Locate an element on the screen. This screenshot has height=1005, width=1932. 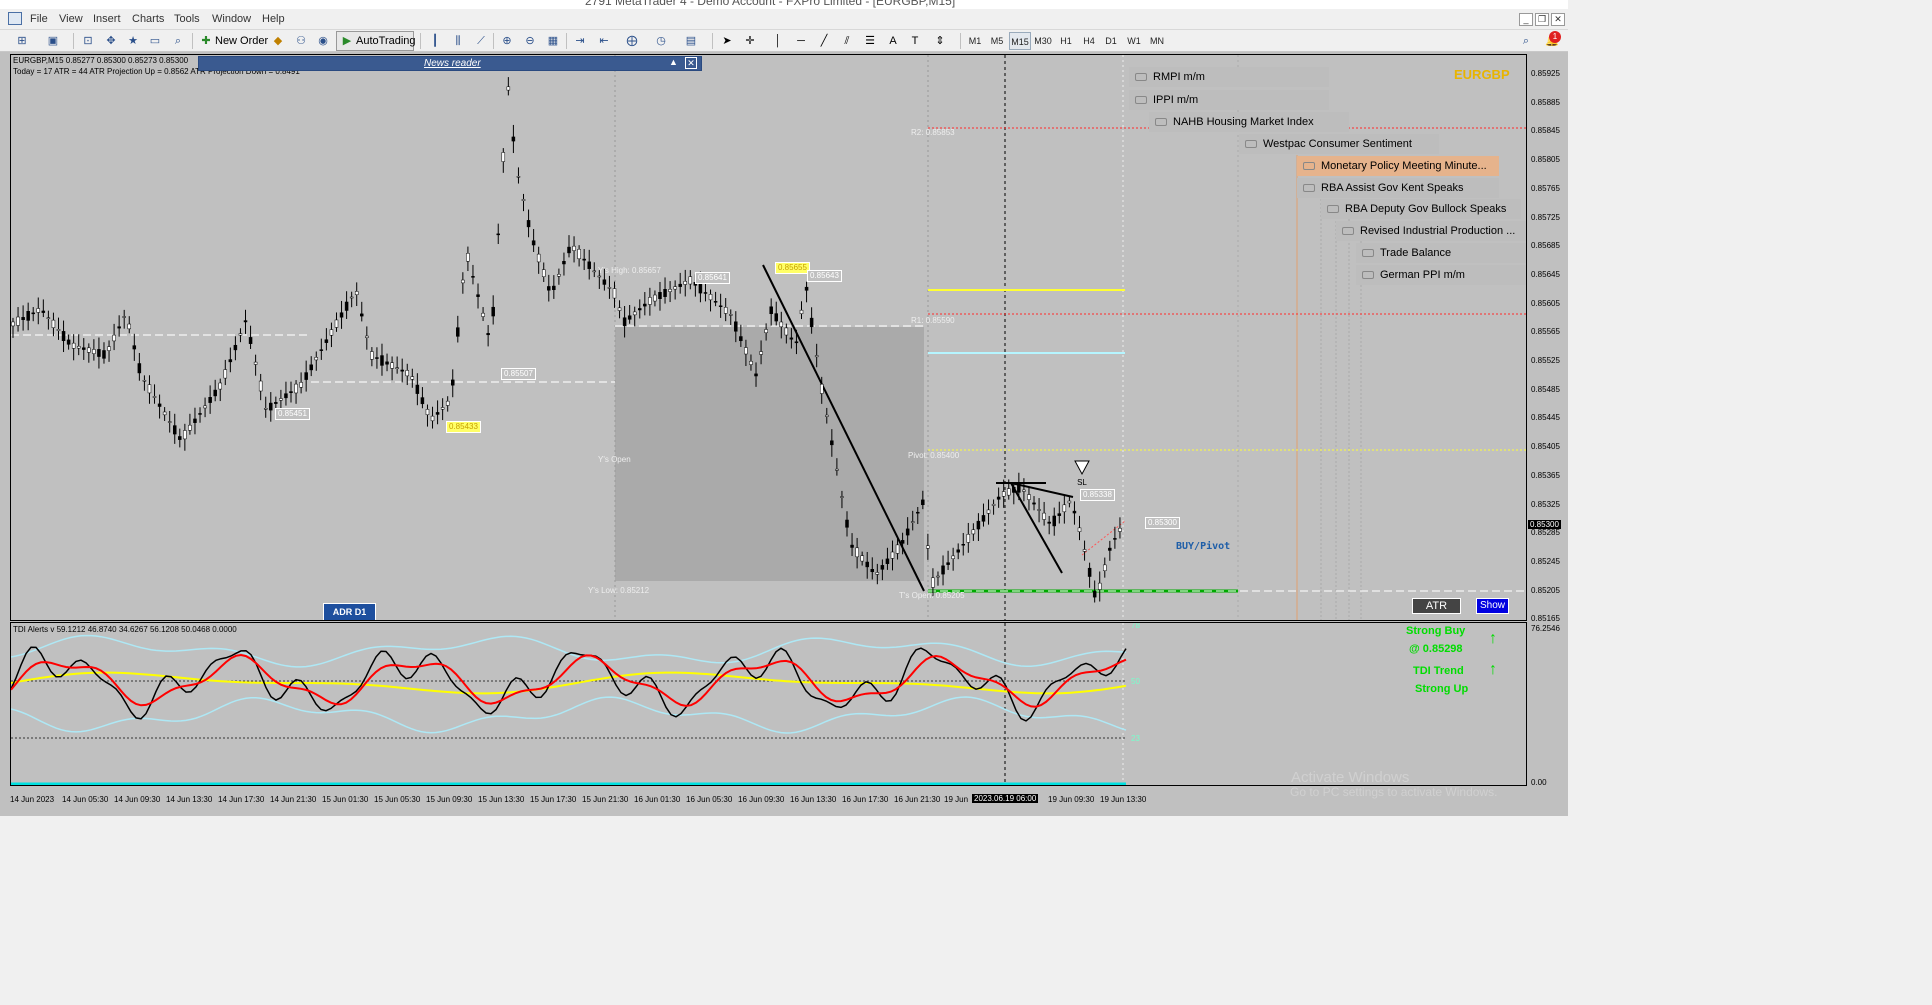
tf-m5: M5 is located at coordinates (997, 41).